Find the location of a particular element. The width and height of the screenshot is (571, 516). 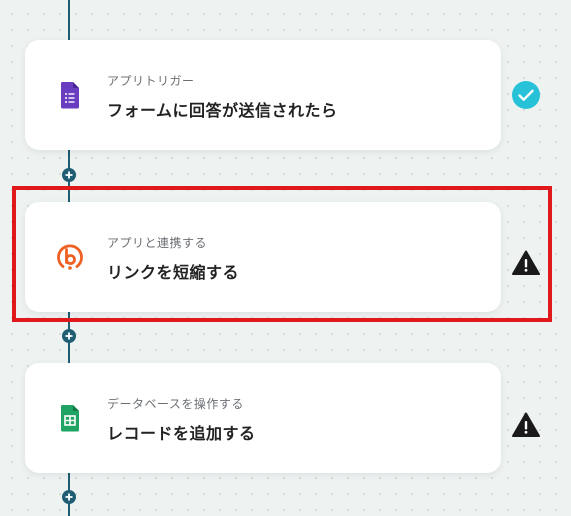

google-forms-icon is located at coordinates (69, 95).